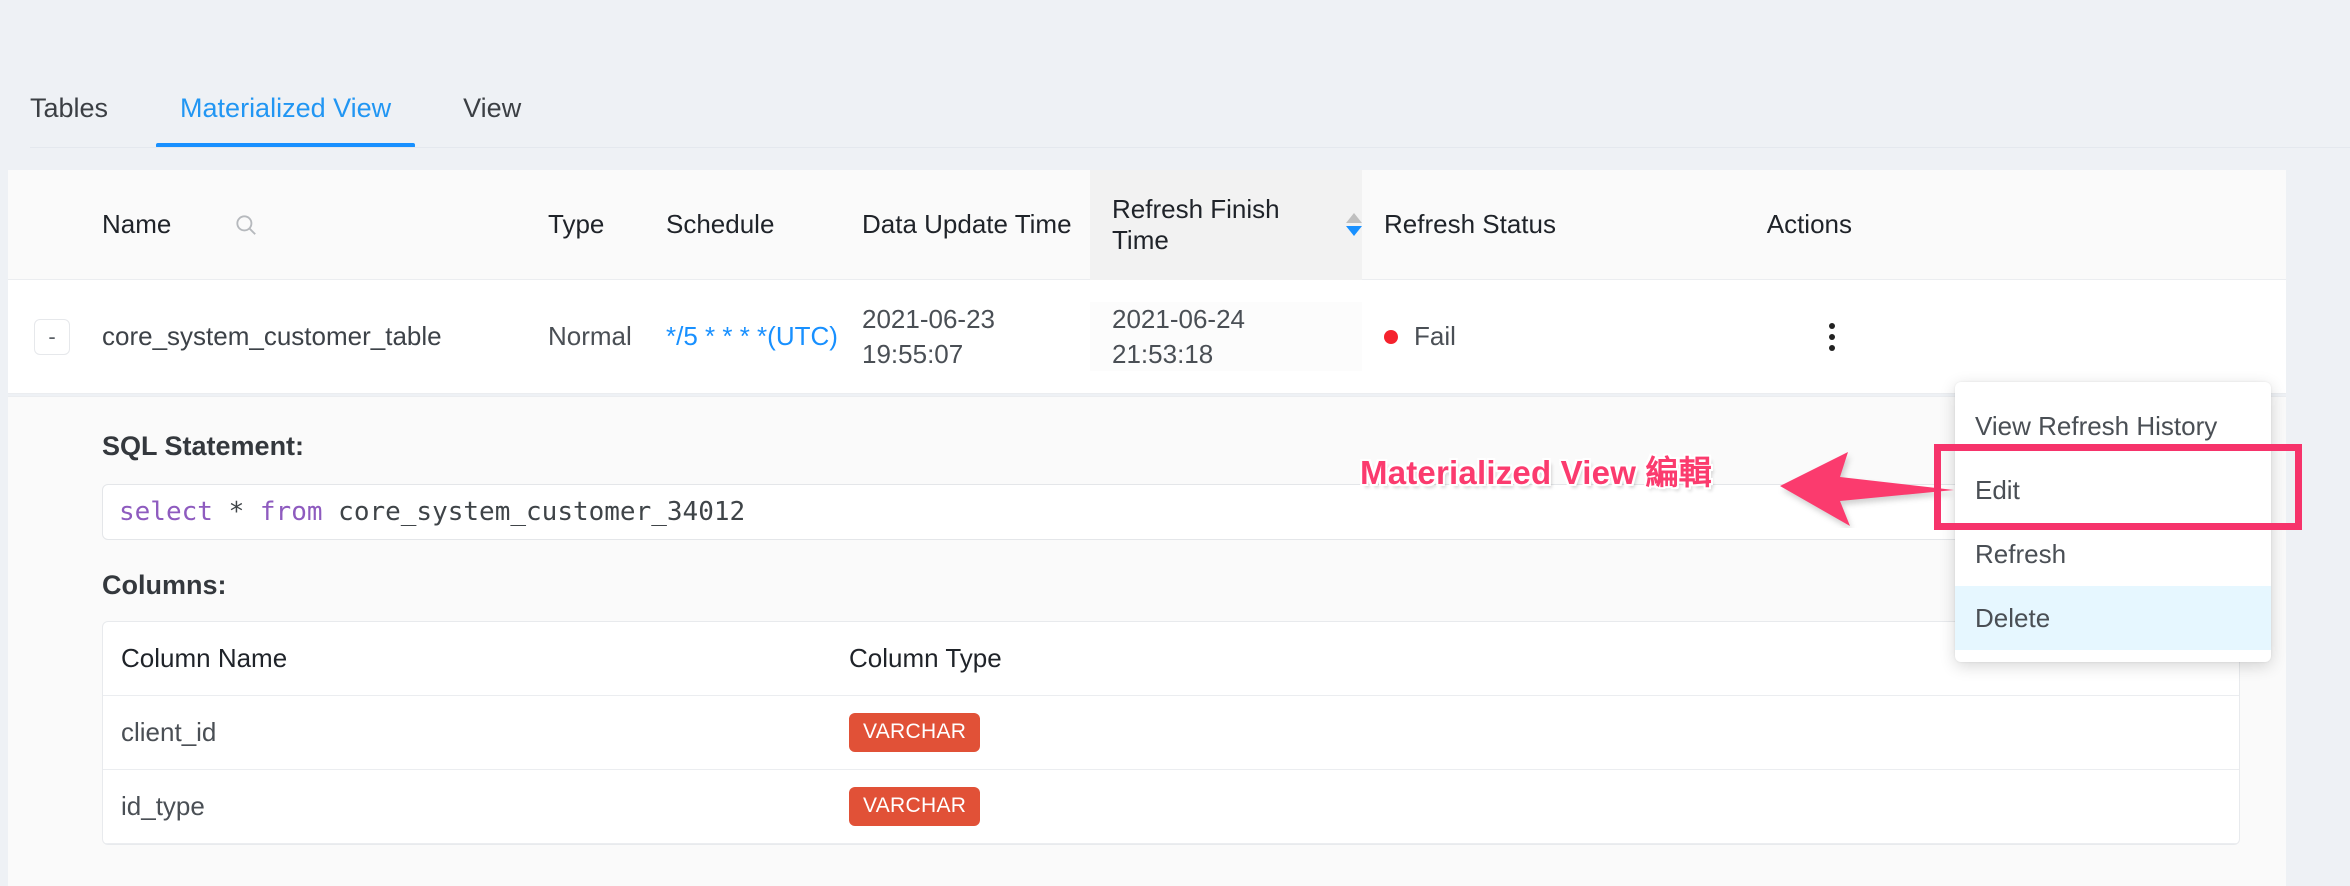  Describe the element at coordinates (169, 732) in the screenshot. I see `column-name-value: client_id` at that location.